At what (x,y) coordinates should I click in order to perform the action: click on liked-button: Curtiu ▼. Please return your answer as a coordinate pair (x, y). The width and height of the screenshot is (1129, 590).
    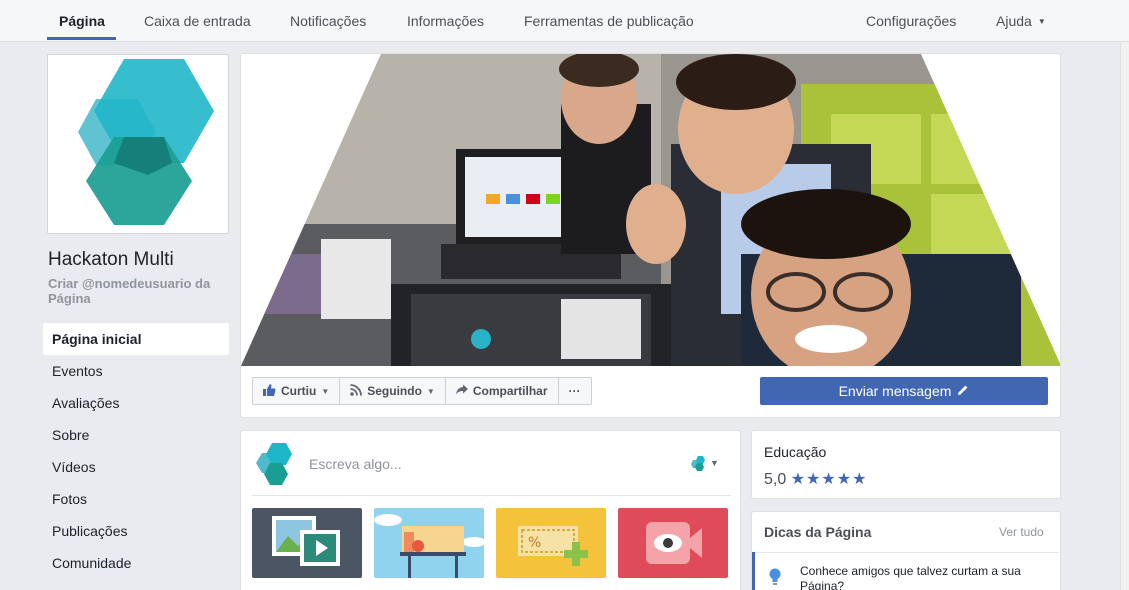
    Looking at the image, I should click on (296, 391).